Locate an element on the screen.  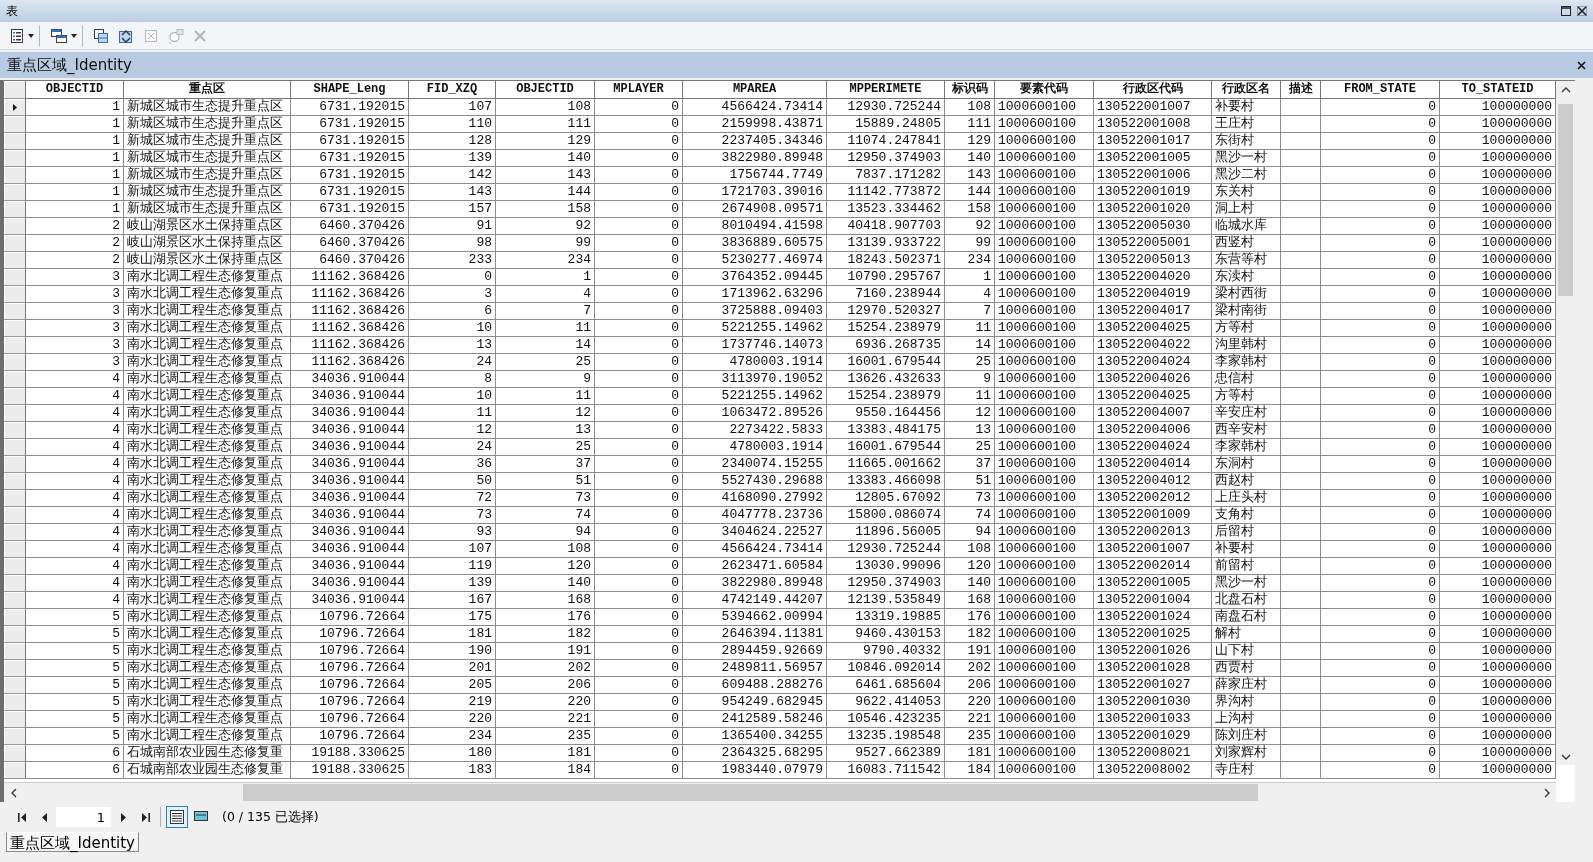
table-cell: 石城南部农业园生态修复重 is located at coordinates (207, 770).